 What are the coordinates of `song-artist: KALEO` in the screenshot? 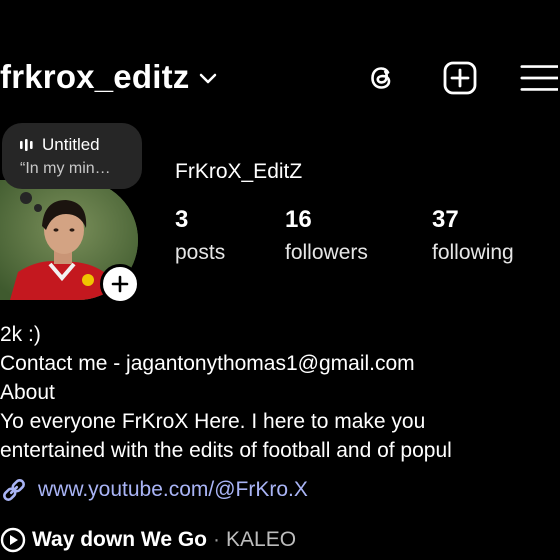 It's located at (261, 539).